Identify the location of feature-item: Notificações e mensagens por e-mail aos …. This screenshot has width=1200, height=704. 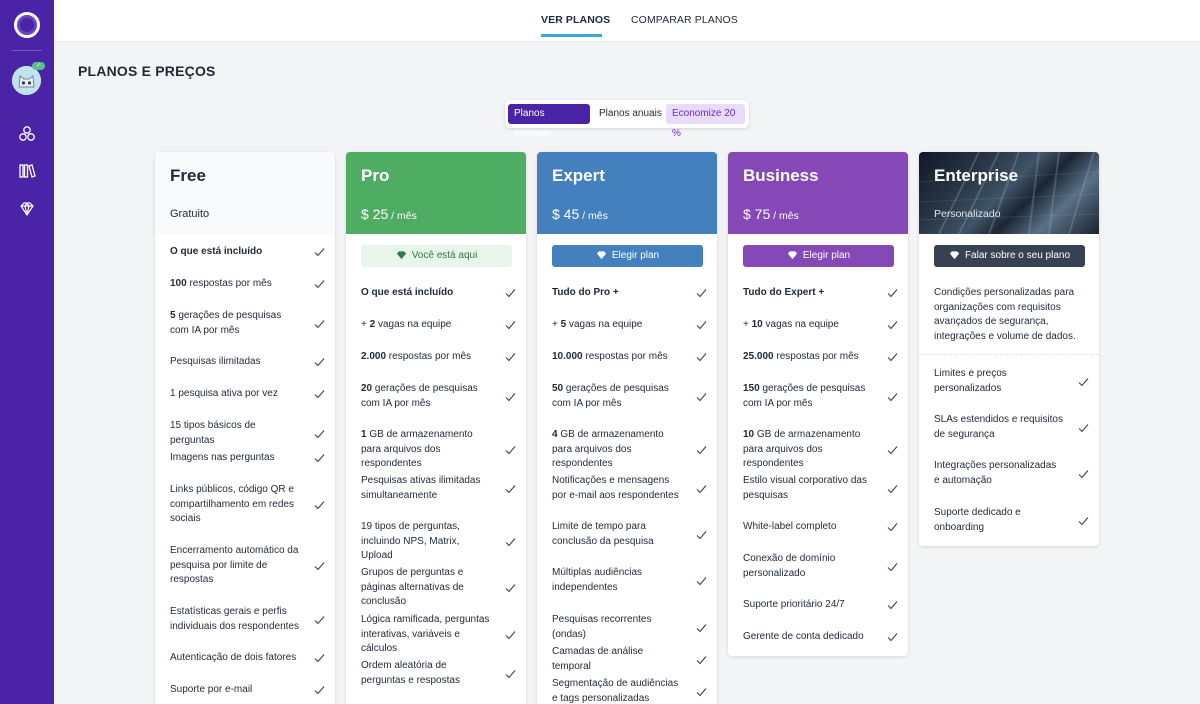
(629, 488).